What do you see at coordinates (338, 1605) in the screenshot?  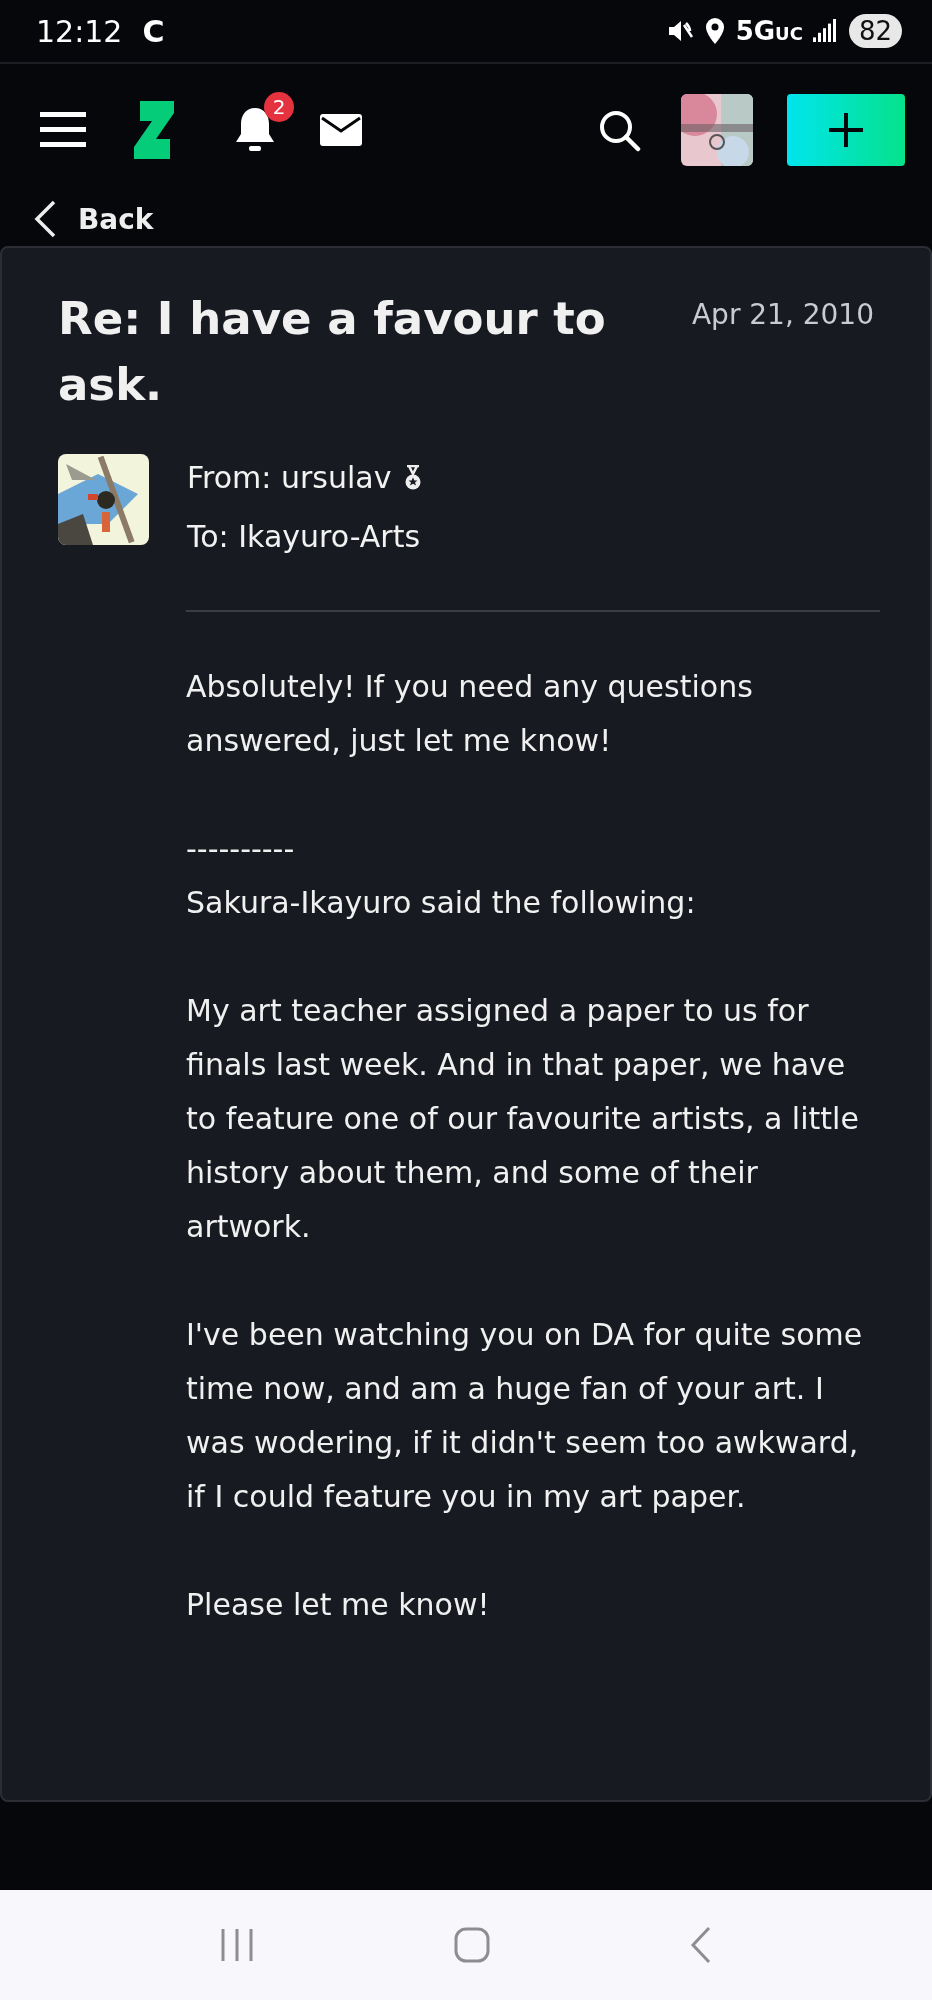 I see `message-text: Please let me know!` at bounding box center [338, 1605].